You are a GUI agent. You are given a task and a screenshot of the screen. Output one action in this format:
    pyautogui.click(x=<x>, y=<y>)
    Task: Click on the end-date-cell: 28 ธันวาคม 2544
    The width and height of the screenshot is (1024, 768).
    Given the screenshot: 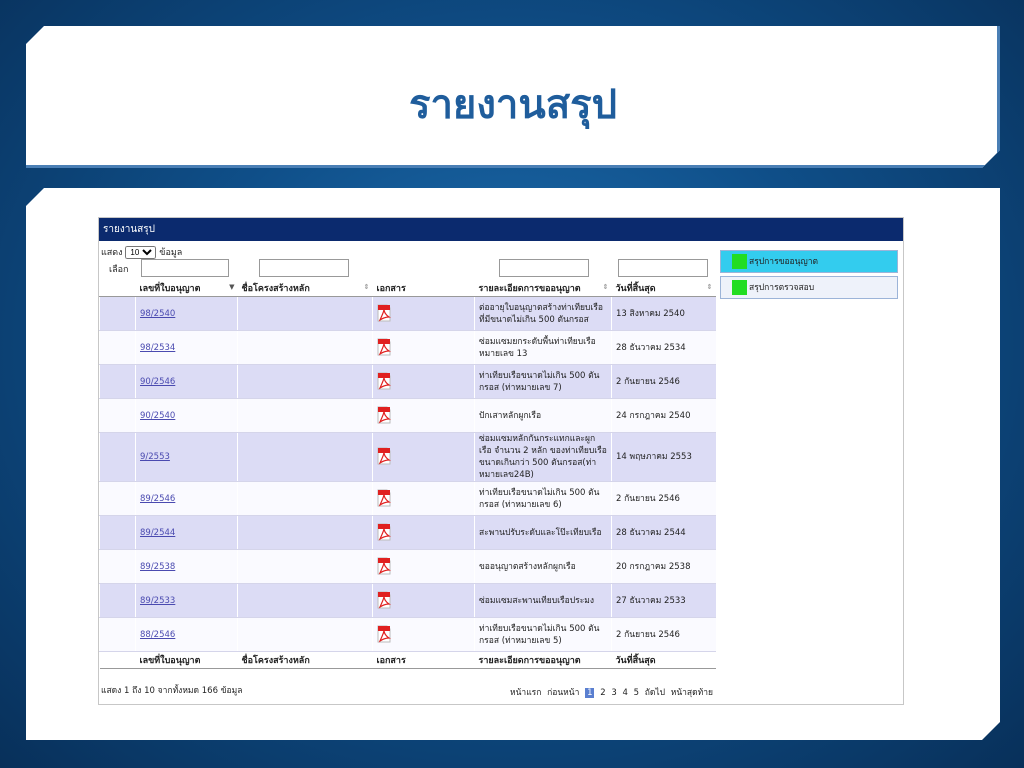 What is the action you would take?
    pyautogui.click(x=664, y=533)
    